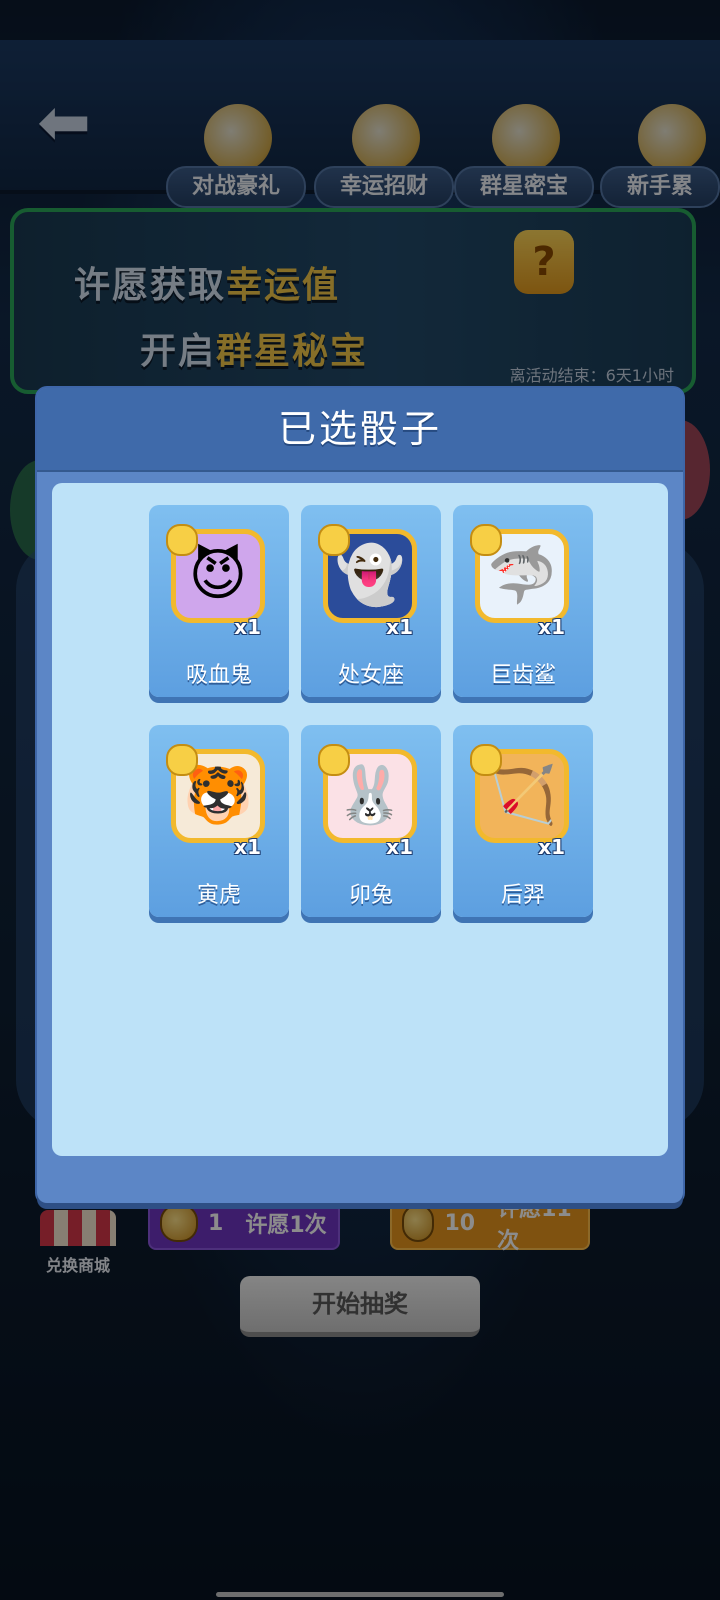  Describe the element at coordinates (522, 675) in the screenshot. I see `dice-name: 巨齿鲨` at that location.